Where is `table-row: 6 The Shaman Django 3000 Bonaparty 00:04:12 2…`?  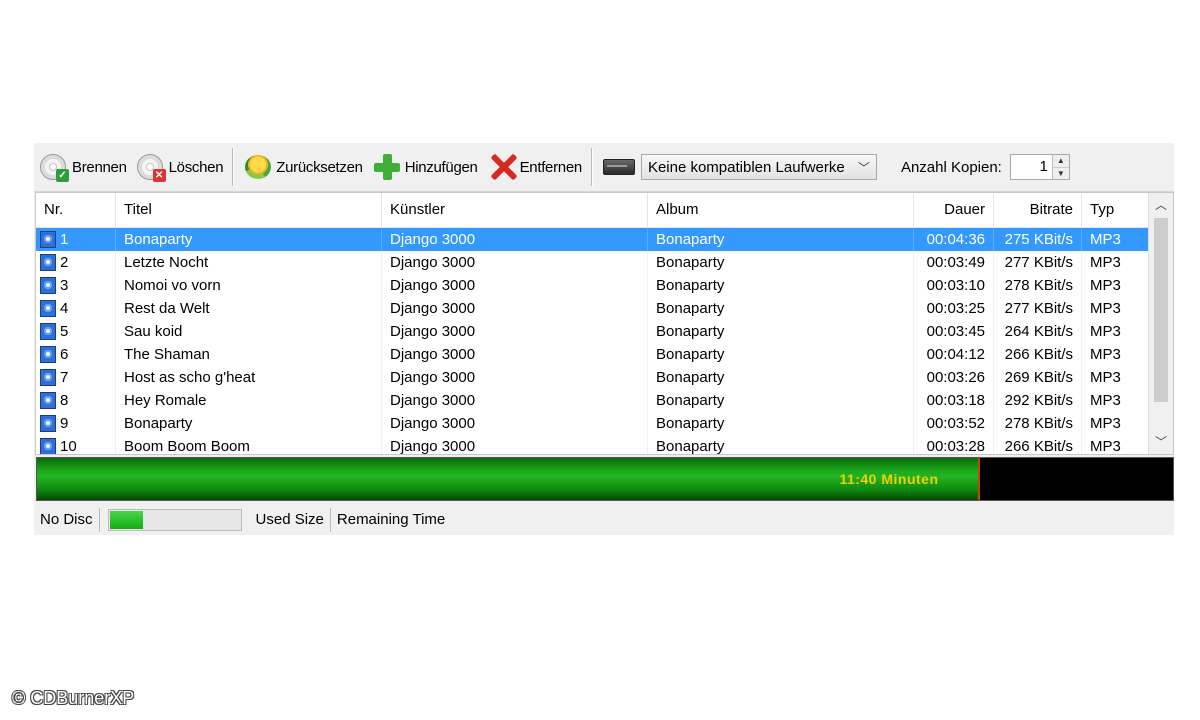 table-row: 6 The Shaman Django 3000 Bonaparty 00:04:12 2… is located at coordinates (593, 354).